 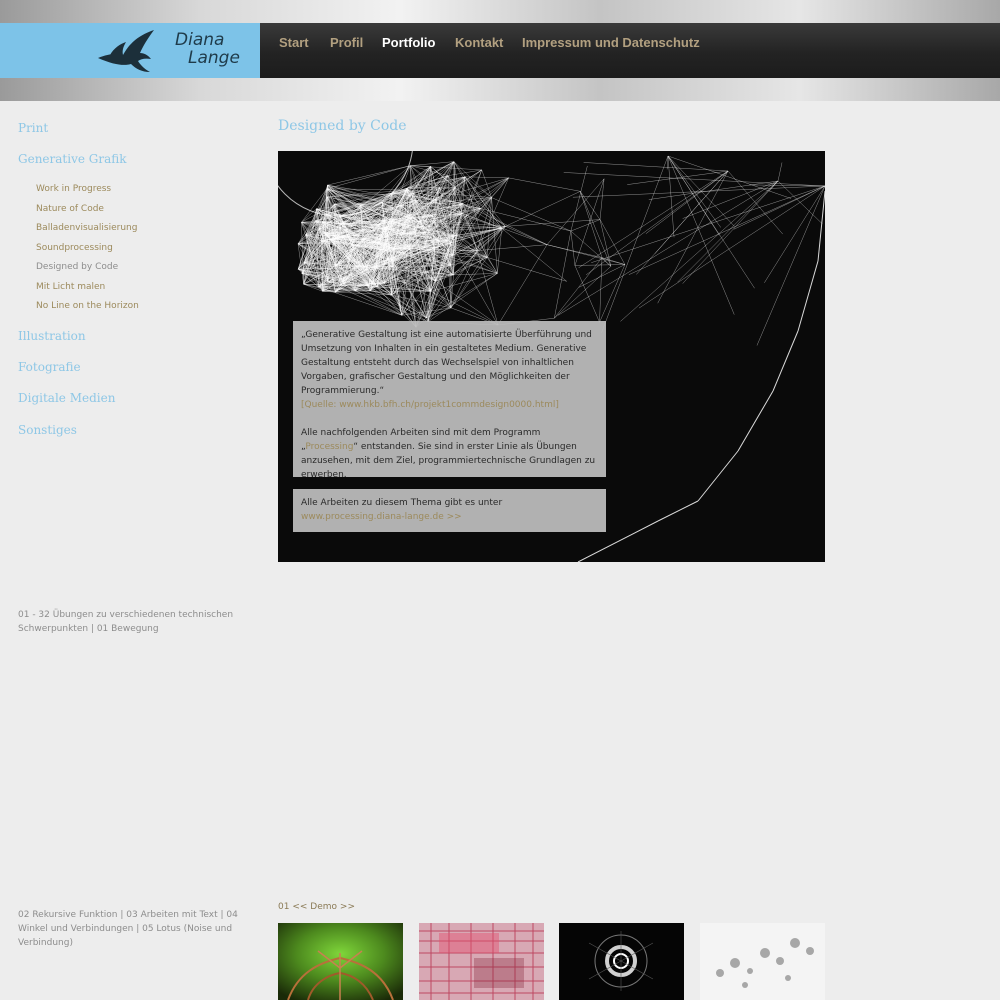 I want to click on thumbnail-4-image, so click(x=762, y=961).